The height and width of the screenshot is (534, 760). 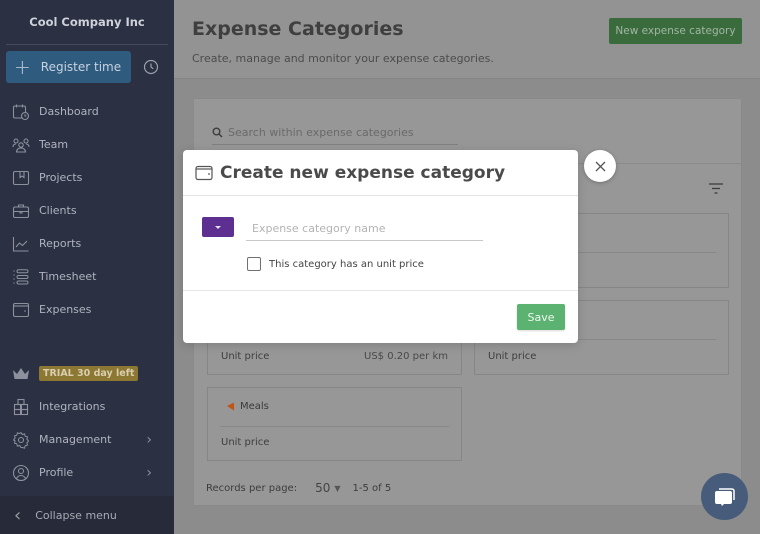 I want to click on collapse-menu-label: Collapse menu, so click(x=76, y=515).